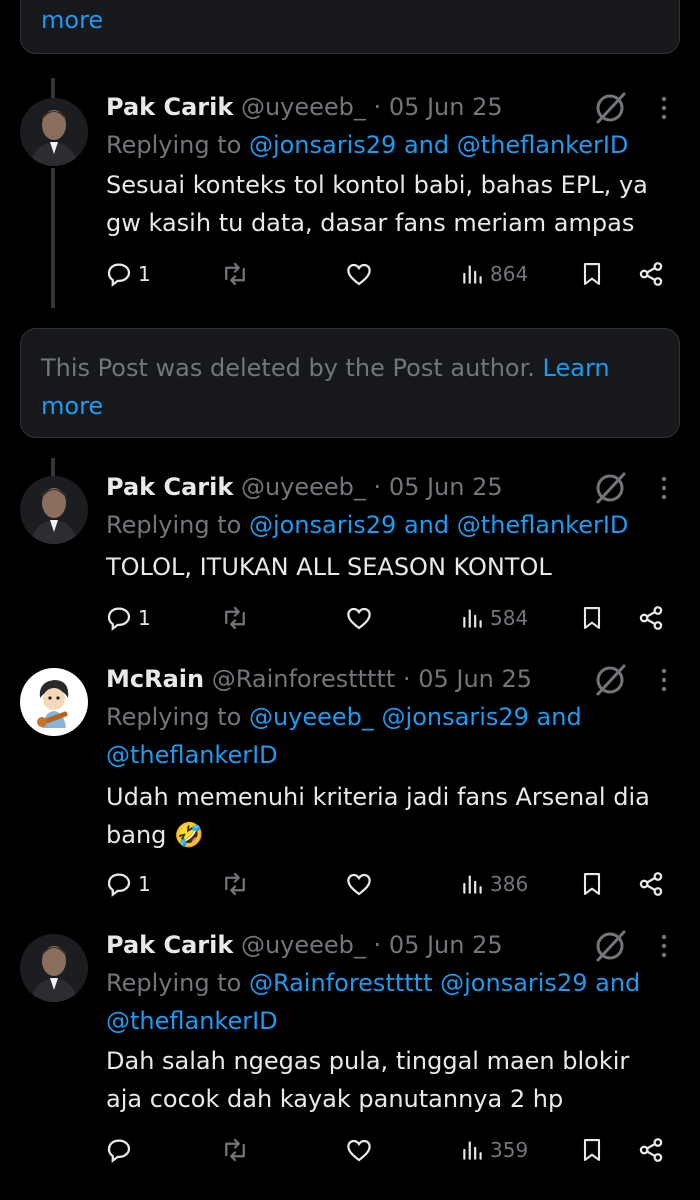 Image resolution: width=700 pixels, height=1200 pixels. I want to click on reply-button, so click(121, 1150).